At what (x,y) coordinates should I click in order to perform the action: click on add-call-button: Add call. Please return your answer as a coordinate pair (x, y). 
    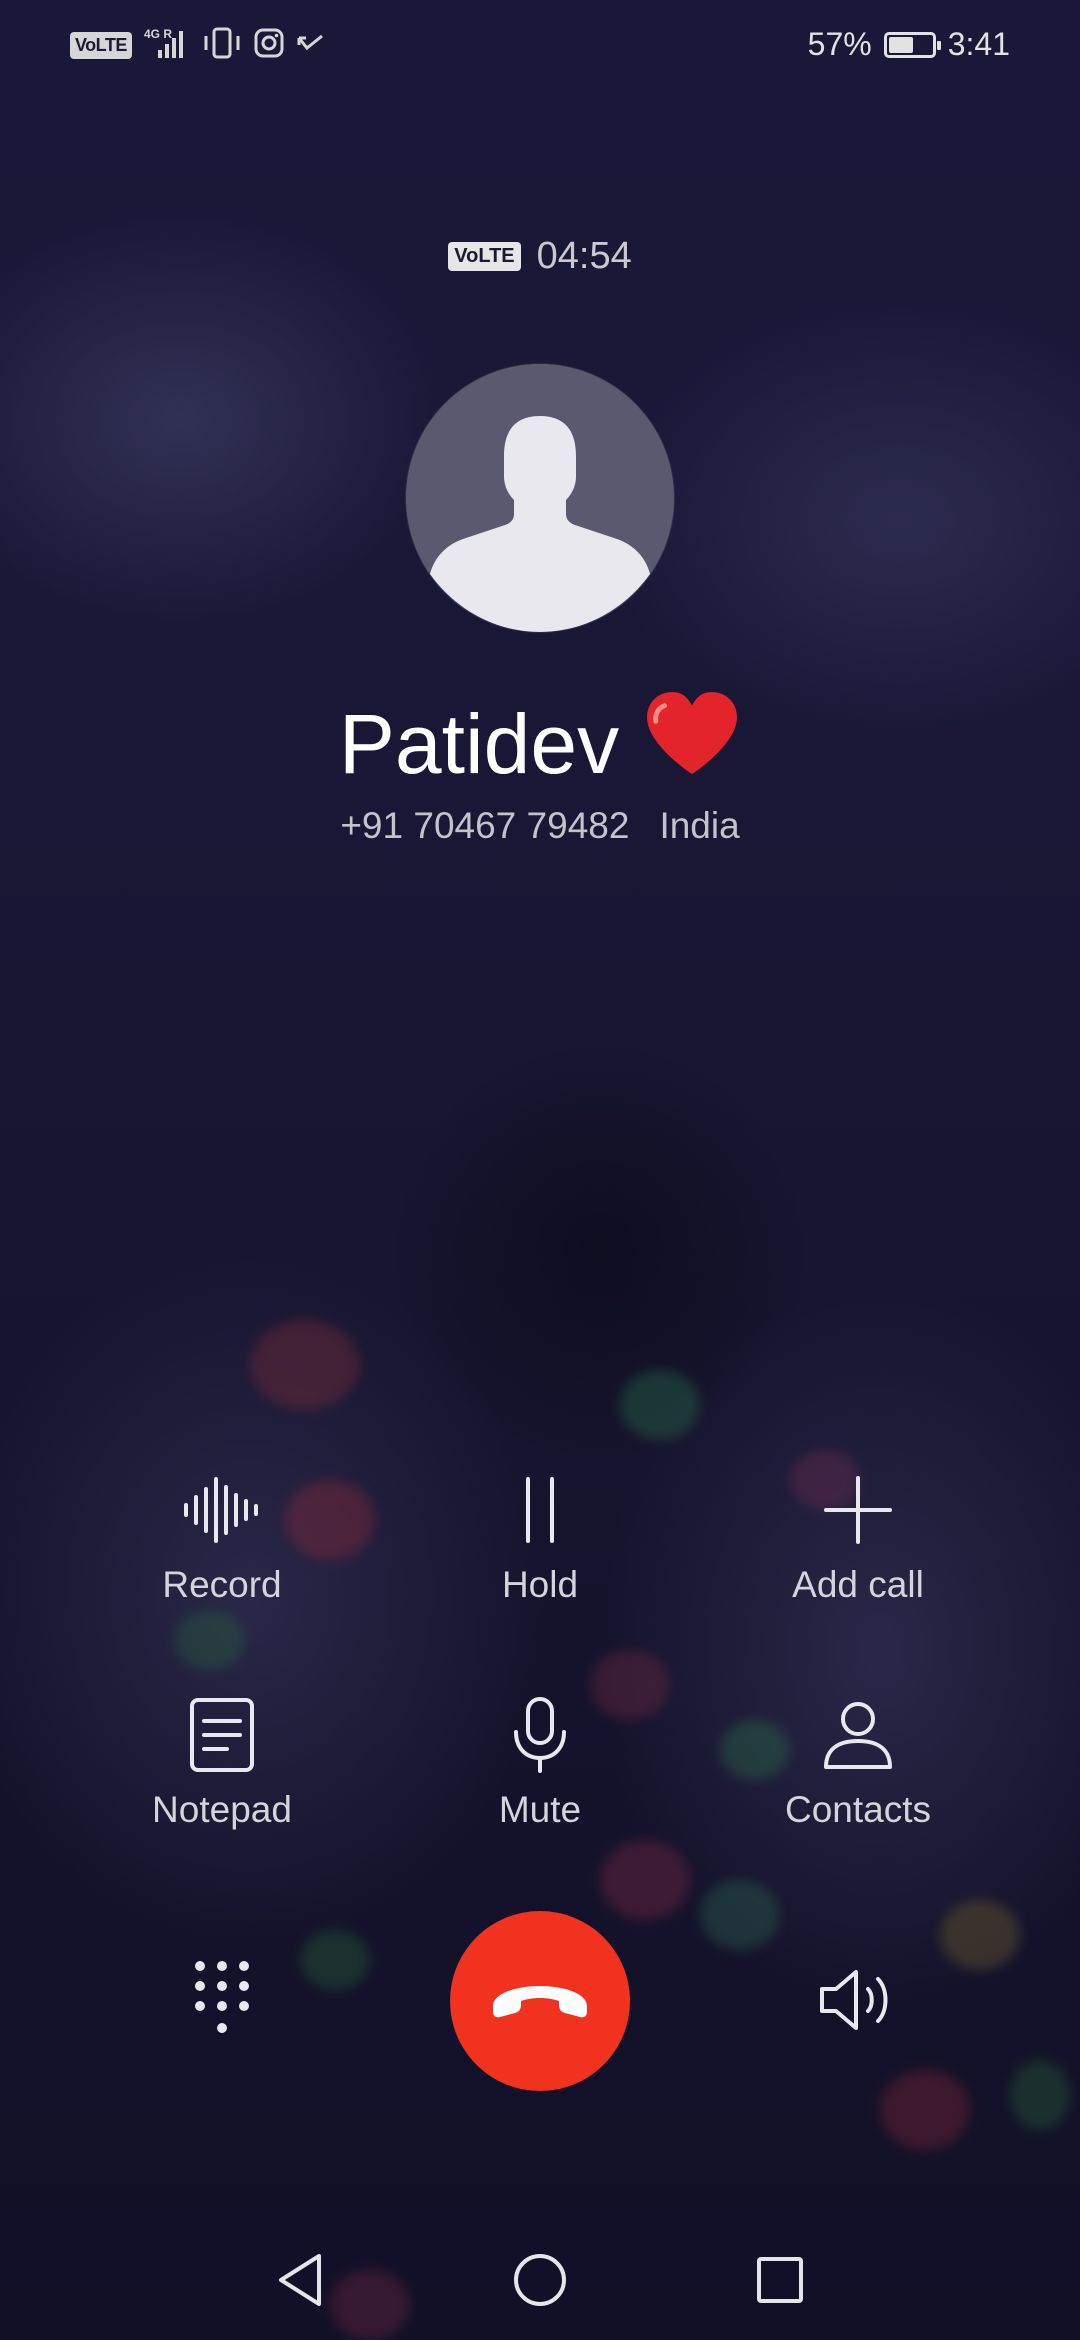
    Looking at the image, I should click on (858, 1545).